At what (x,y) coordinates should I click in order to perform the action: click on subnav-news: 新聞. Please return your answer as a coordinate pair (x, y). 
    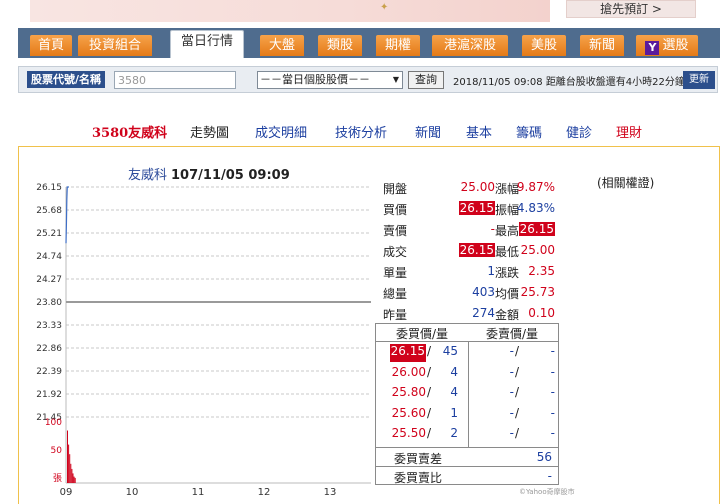
    Looking at the image, I should click on (428, 131).